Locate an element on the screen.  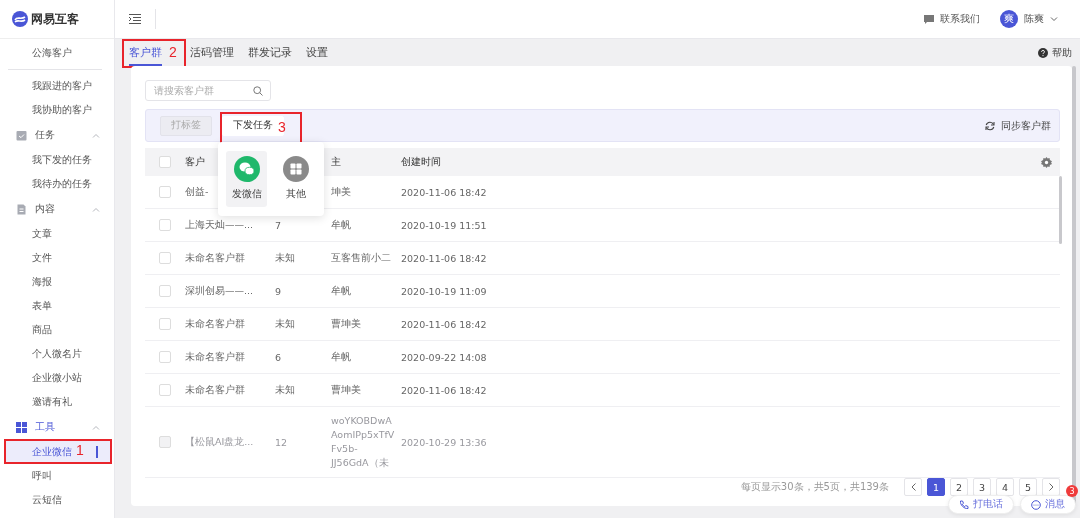
user-avatar: 爽 is located at coordinates (1009, 19).